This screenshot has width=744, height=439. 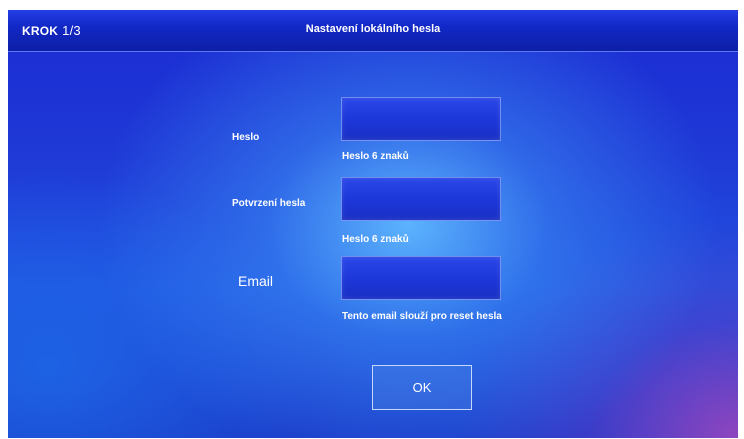 What do you see at coordinates (246, 137) in the screenshot?
I see `password-label: Heslo` at bounding box center [246, 137].